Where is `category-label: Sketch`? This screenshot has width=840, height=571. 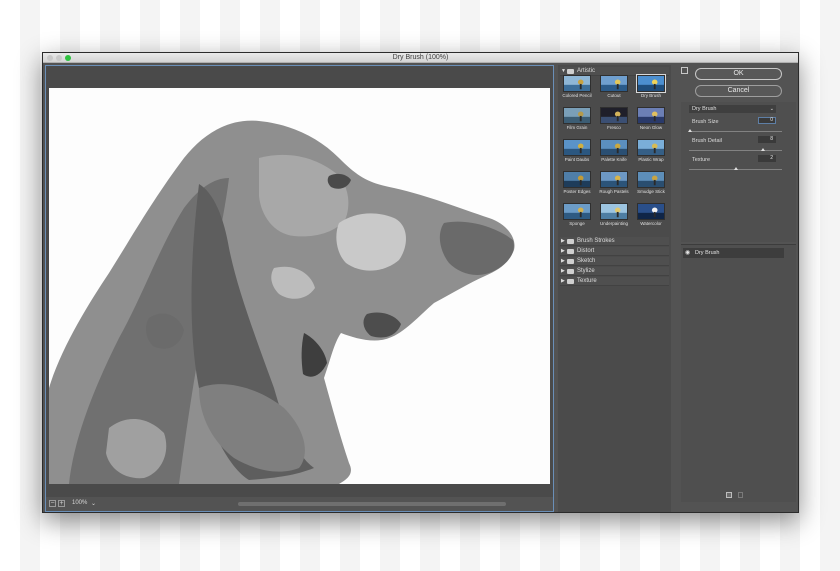 category-label: Sketch is located at coordinates (586, 261).